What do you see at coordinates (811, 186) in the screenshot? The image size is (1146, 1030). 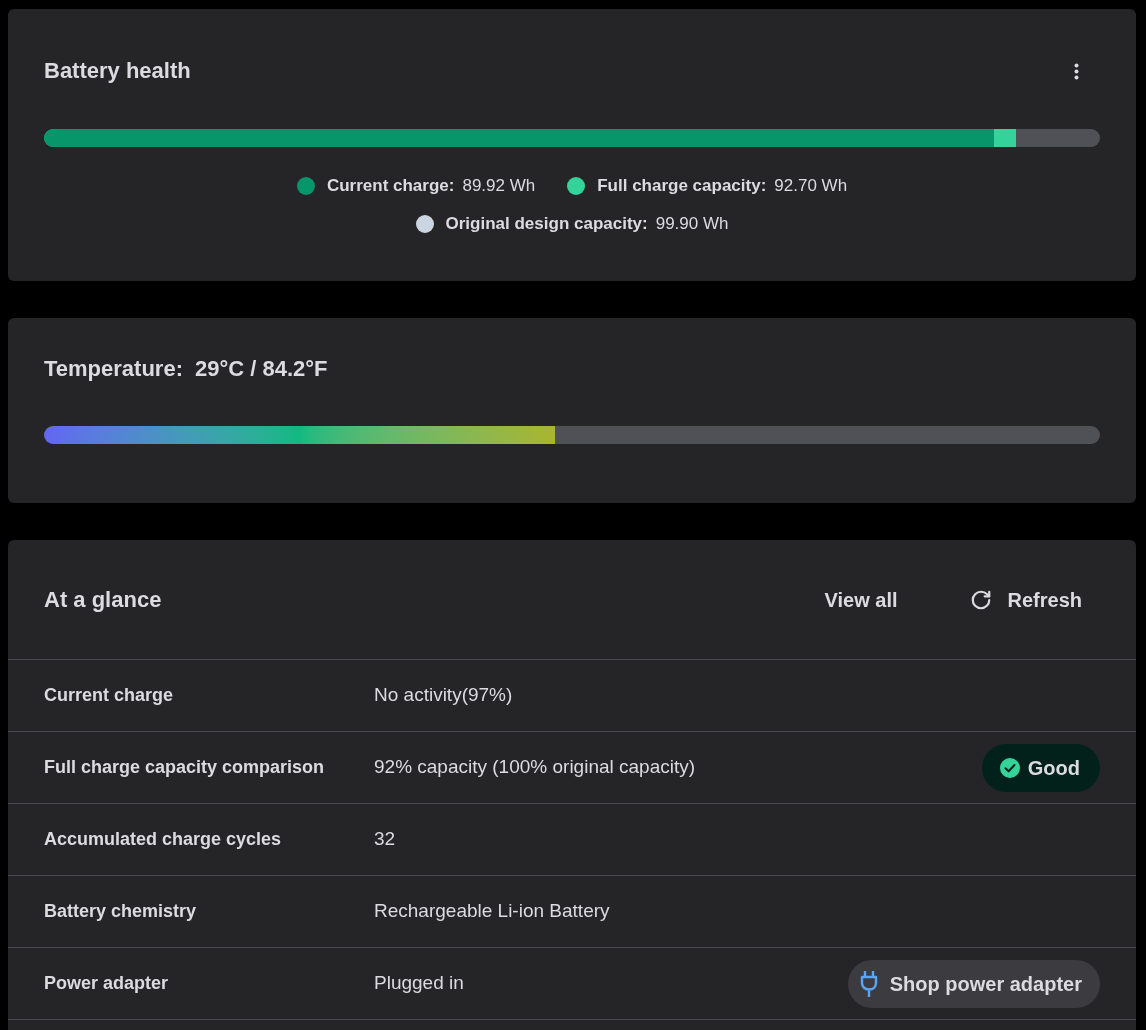 I see `legend-value: 92.70 Wh` at bounding box center [811, 186].